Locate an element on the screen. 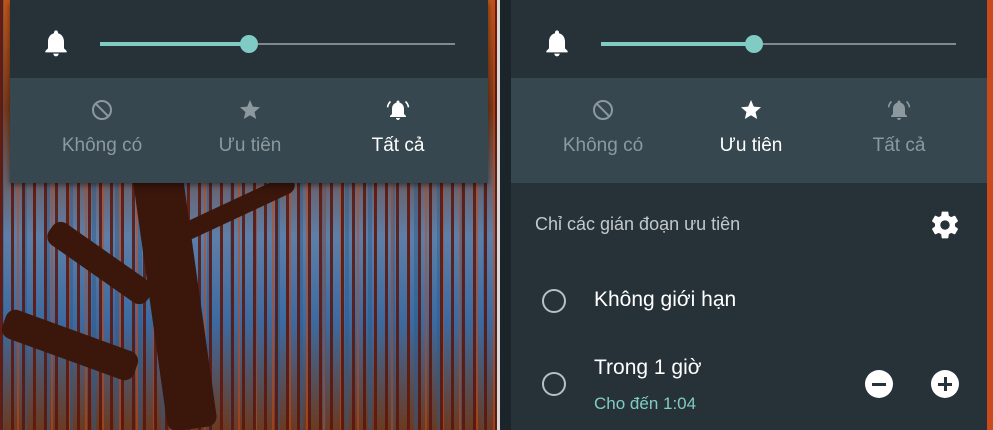 Image resolution: width=993 pixels, height=430 pixels. option-radio-one-hour is located at coordinates (554, 384).